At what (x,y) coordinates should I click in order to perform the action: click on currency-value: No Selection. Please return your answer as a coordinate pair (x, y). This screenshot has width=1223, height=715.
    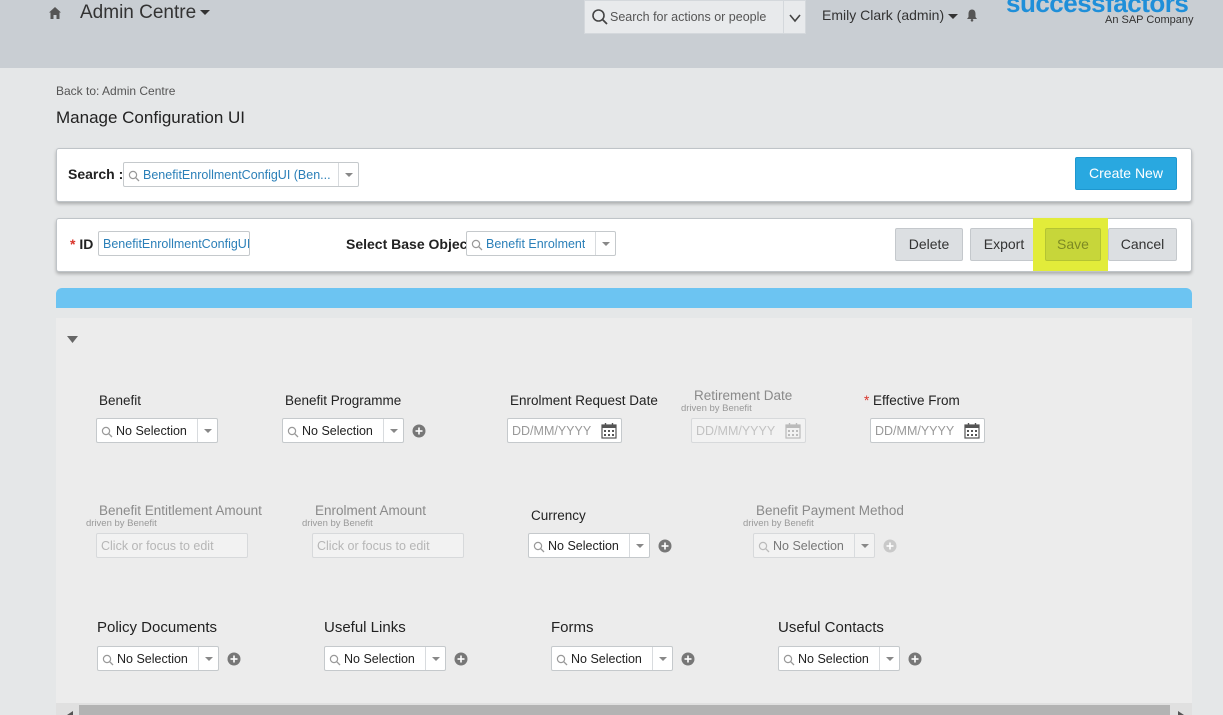
    Looking at the image, I should click on (583, 546).